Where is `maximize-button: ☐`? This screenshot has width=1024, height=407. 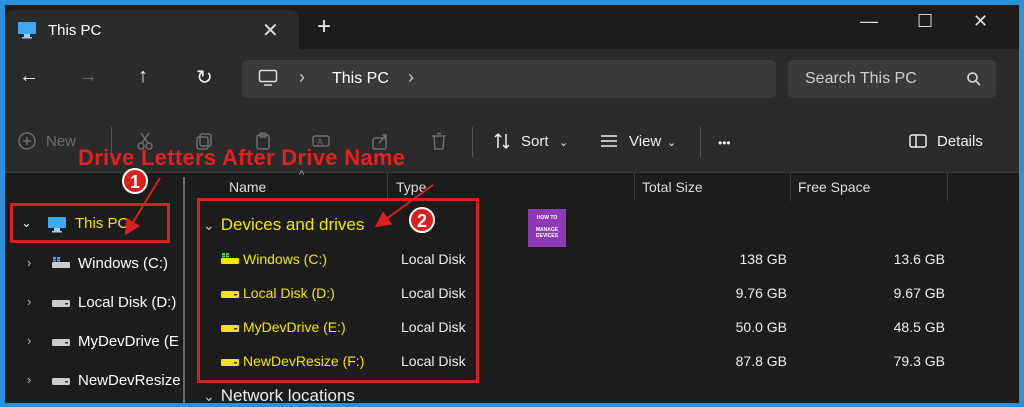
maximize-button: ☐ is located at coordinates (925, 21).